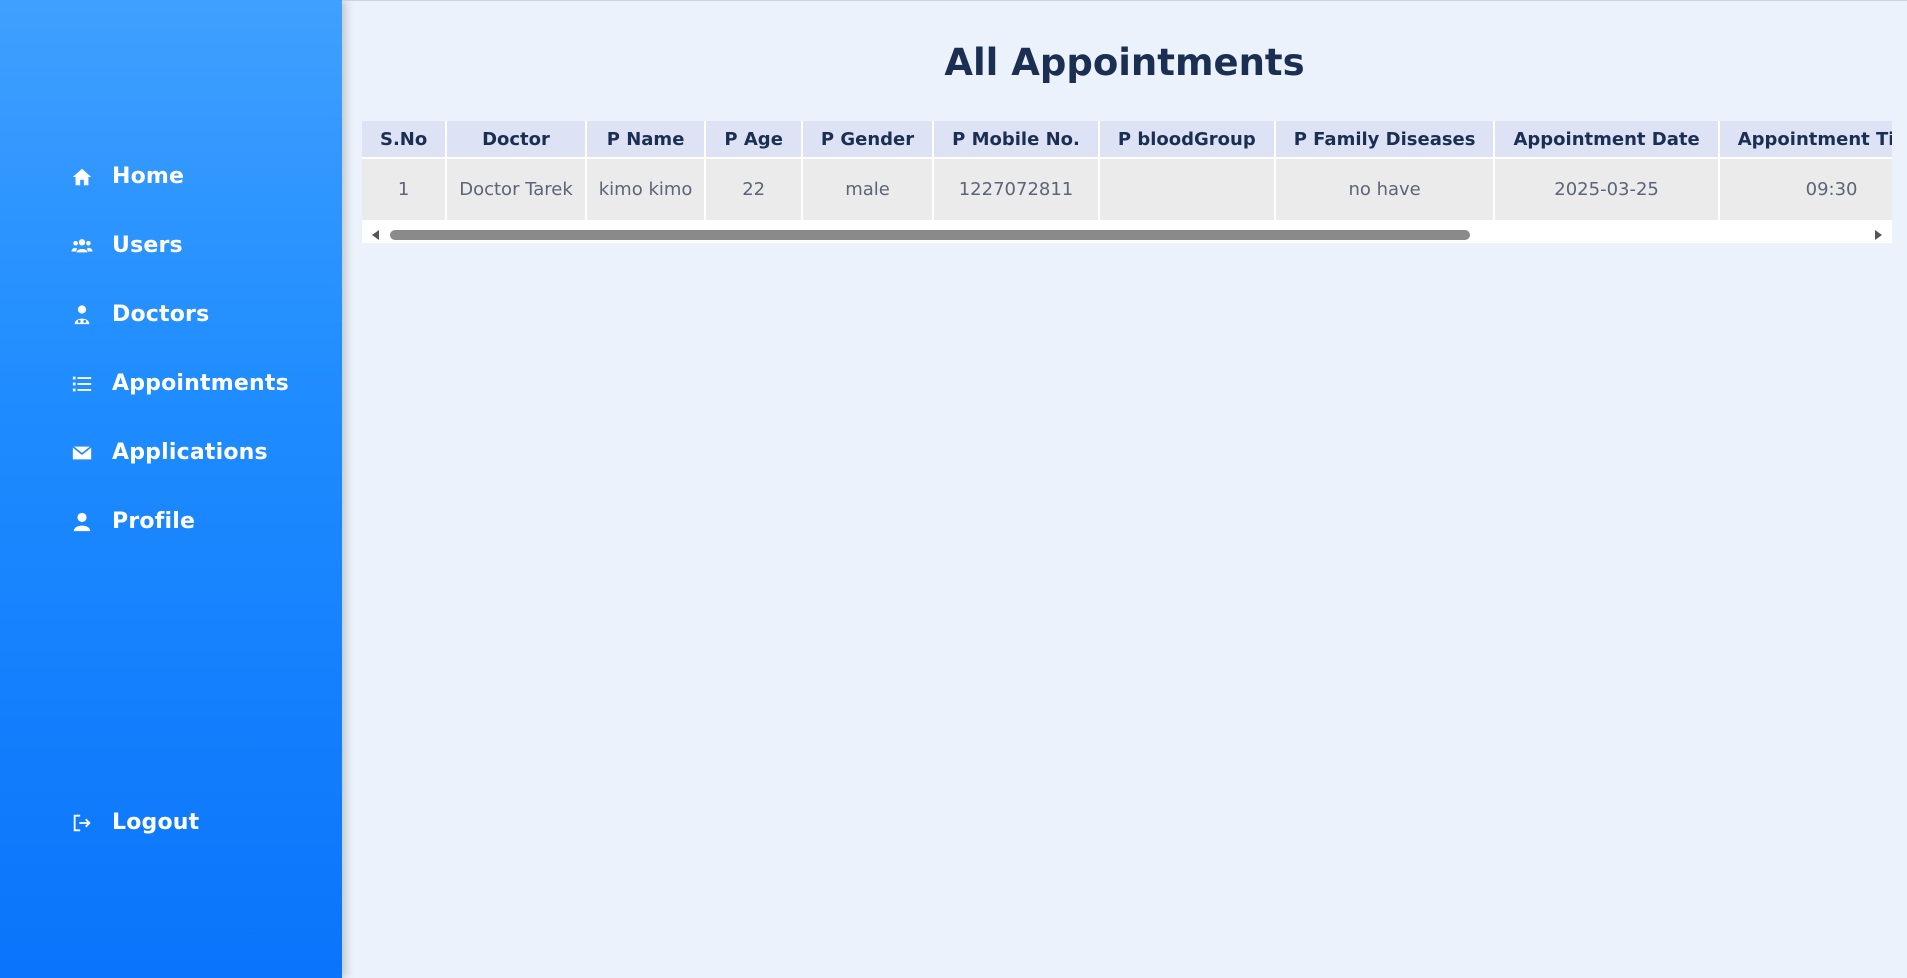 Image resolution: width=1907 pixels, height=978 pixels. I want to click on scrollbar-thumb, so click(930, 235).